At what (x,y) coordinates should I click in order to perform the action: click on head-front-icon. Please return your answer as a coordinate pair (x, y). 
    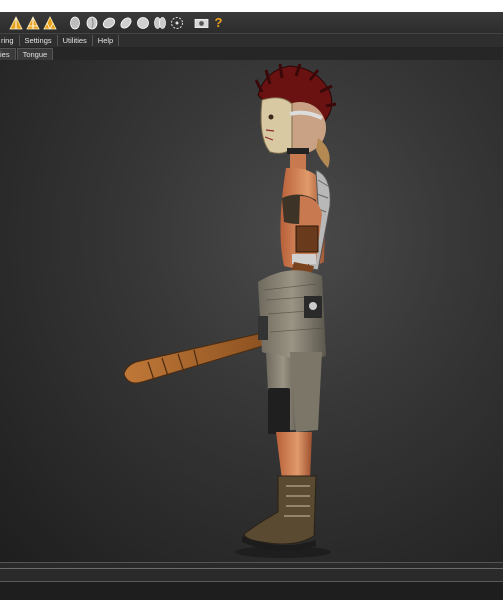
    Looking at the image, I should click on (74, 22).